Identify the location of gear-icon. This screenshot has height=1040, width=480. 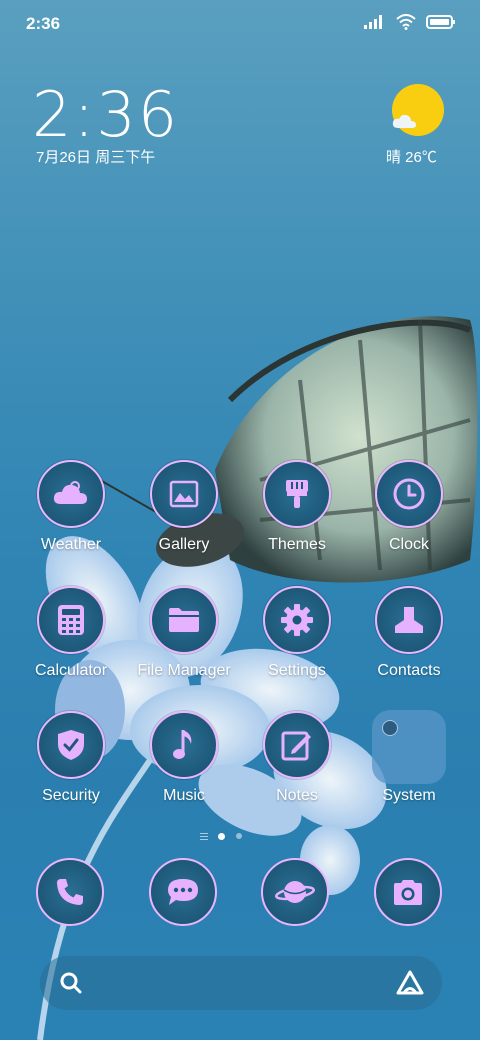
(297, 620).